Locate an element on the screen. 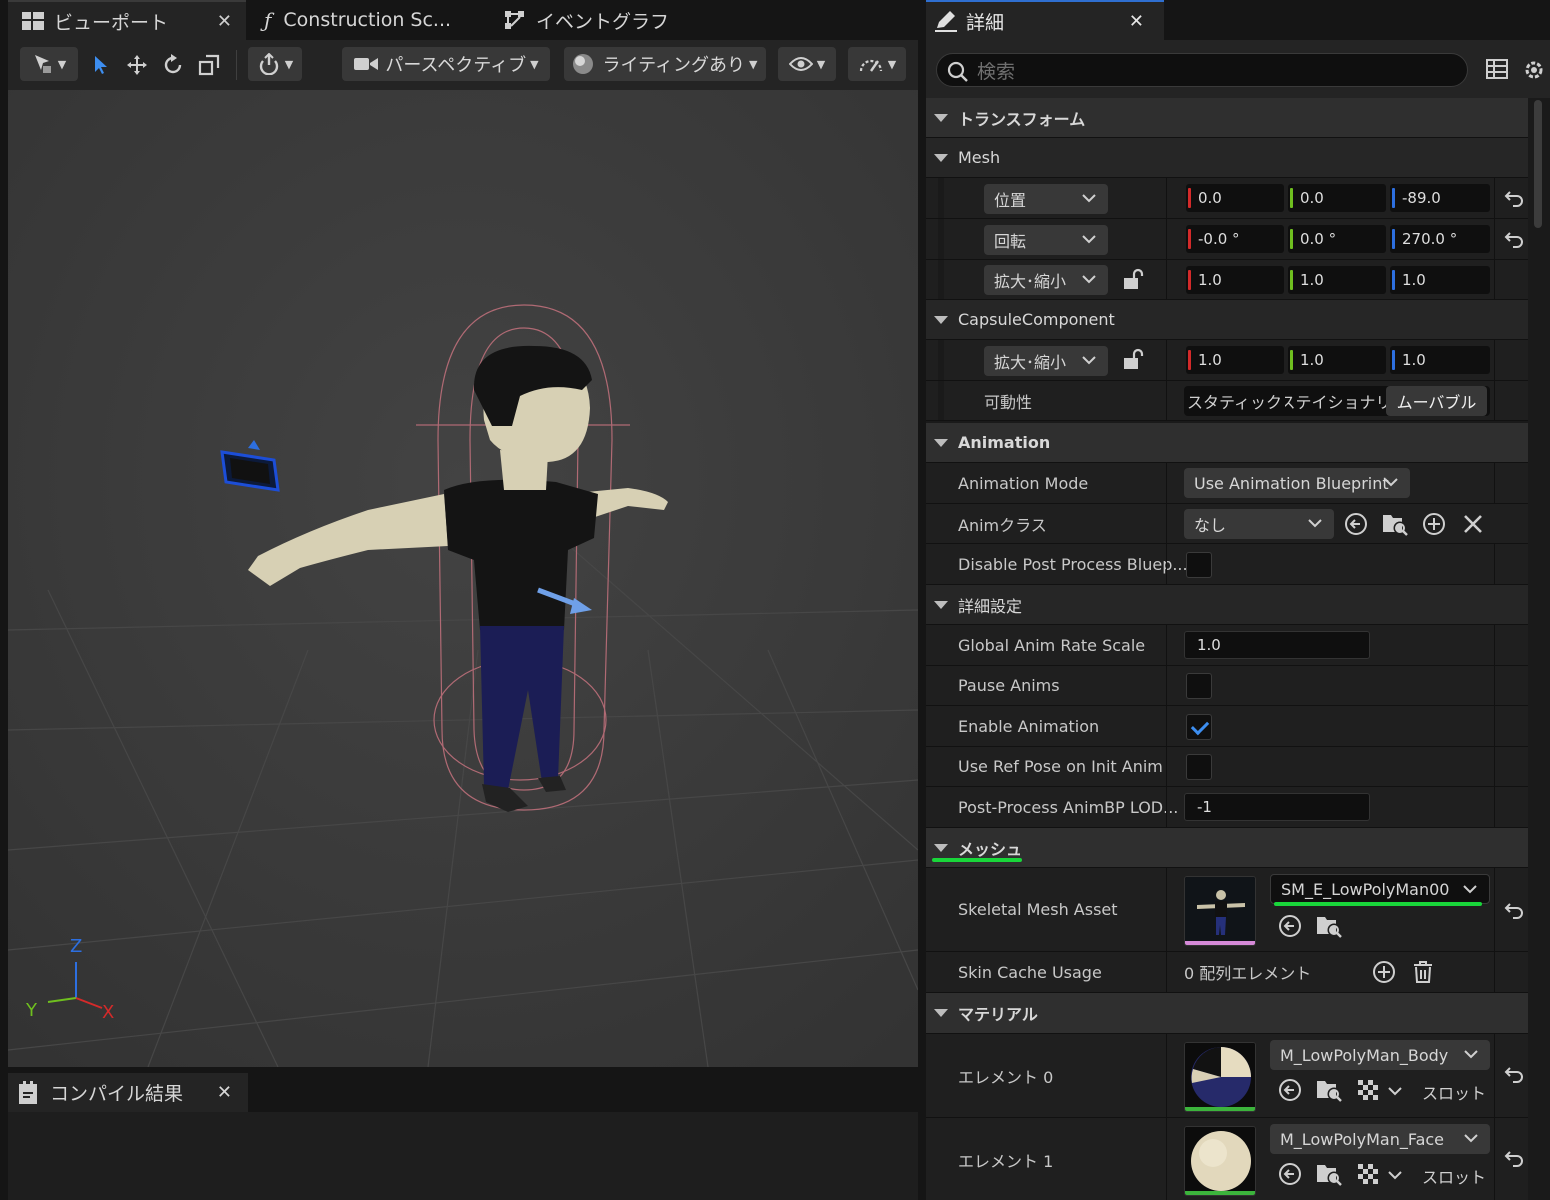 The image size is (1550, 1200). coordinate-space-button: ▼ is located at coordinates (275, 64).